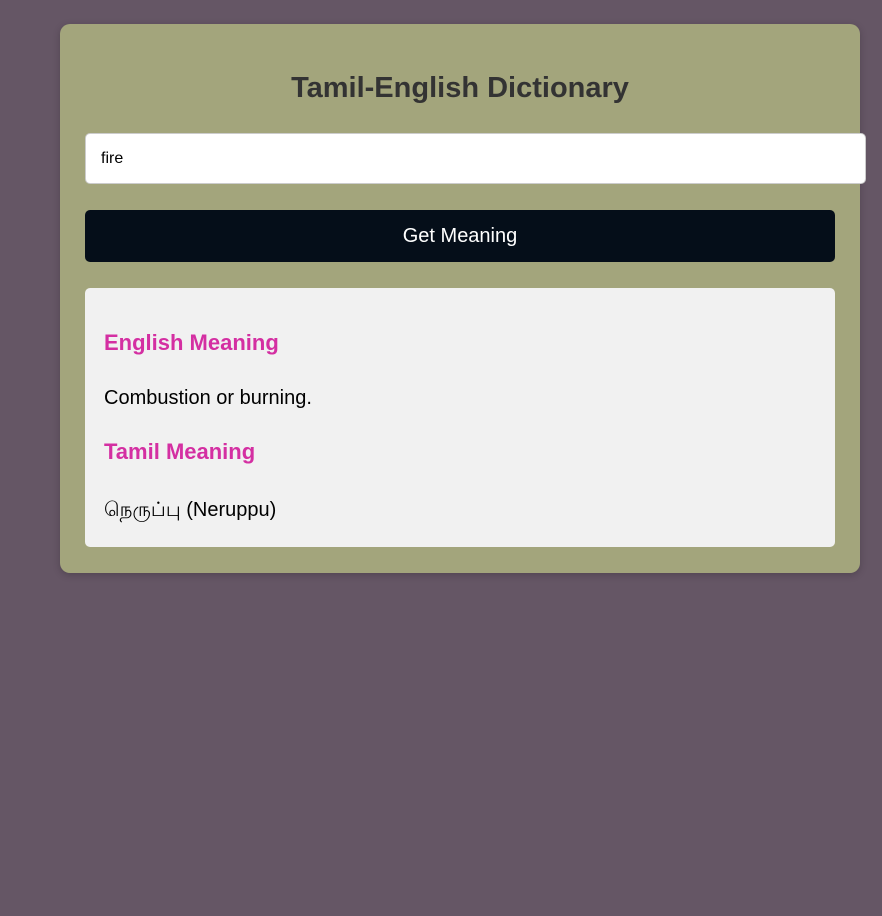 The height and width of the screenshot is (916, 882). I want to click on tamil-meaning-heading: Tamil Meaning, so click(180, 451).